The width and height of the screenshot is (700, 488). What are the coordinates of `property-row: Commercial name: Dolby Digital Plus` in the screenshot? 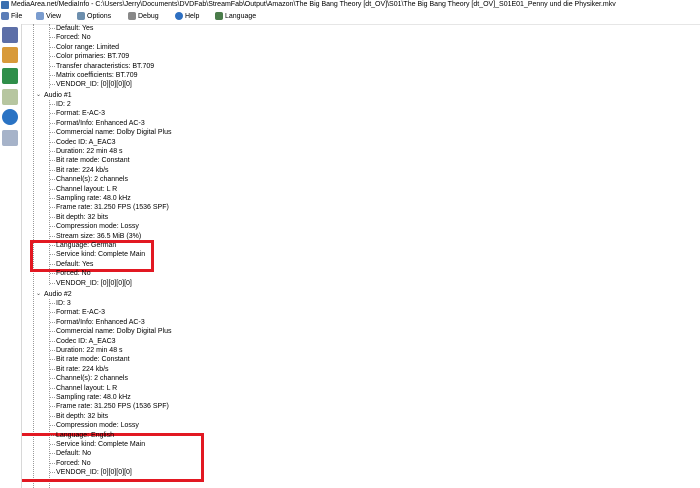 It's located at (111, 132).